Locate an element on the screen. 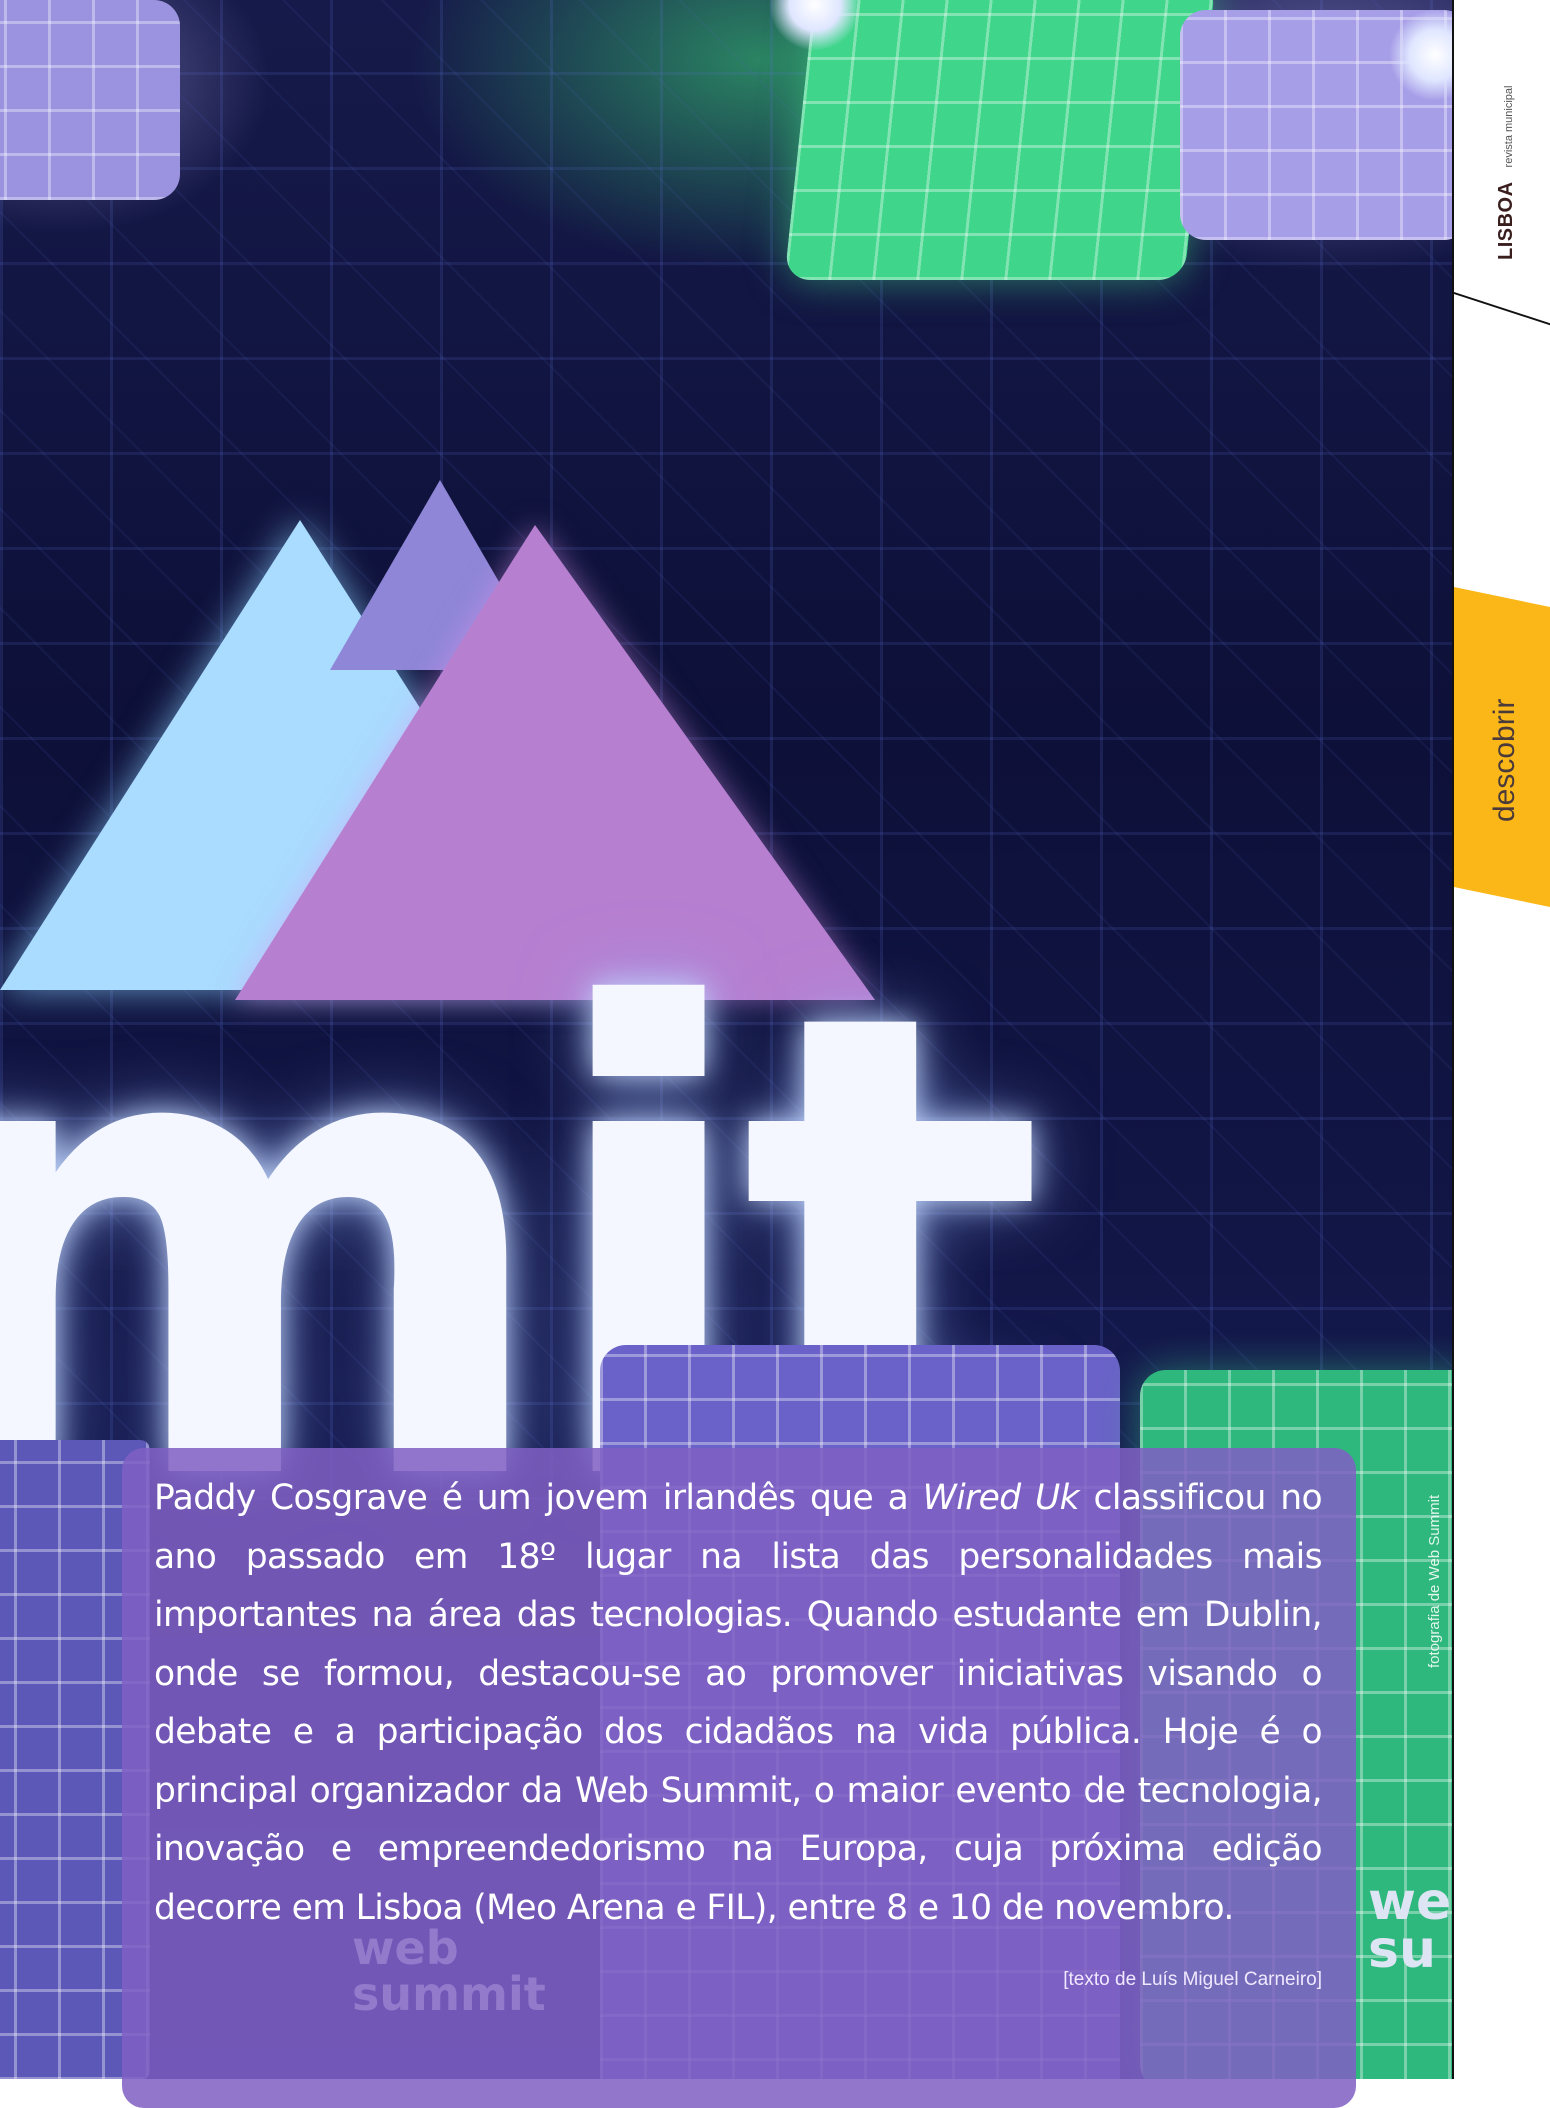 The width and height of the screenshot is (1550, 2108). magazine-subtitle: revista municipal is located at coordinates (1509, 126).